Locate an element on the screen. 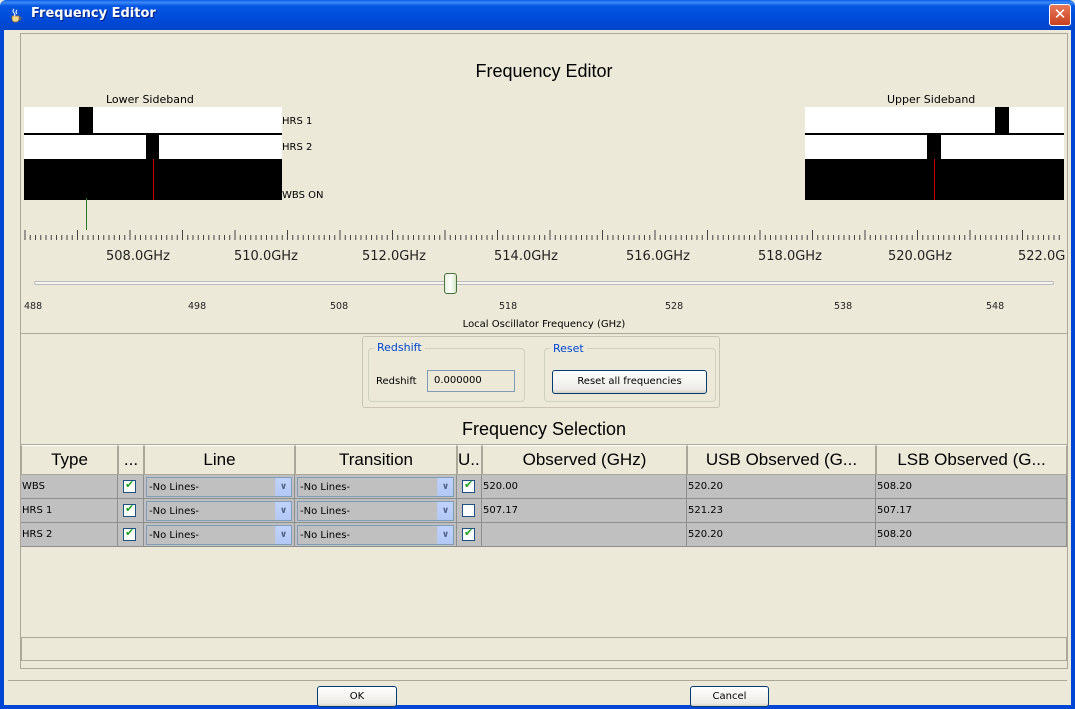  lo-slider-thumb is located at coordinates (450, 283).